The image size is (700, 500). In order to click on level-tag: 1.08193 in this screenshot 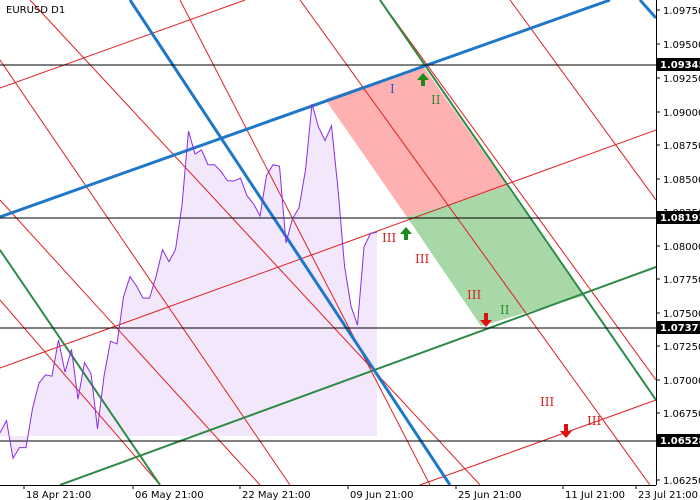, I will do `click(678, 217)`.